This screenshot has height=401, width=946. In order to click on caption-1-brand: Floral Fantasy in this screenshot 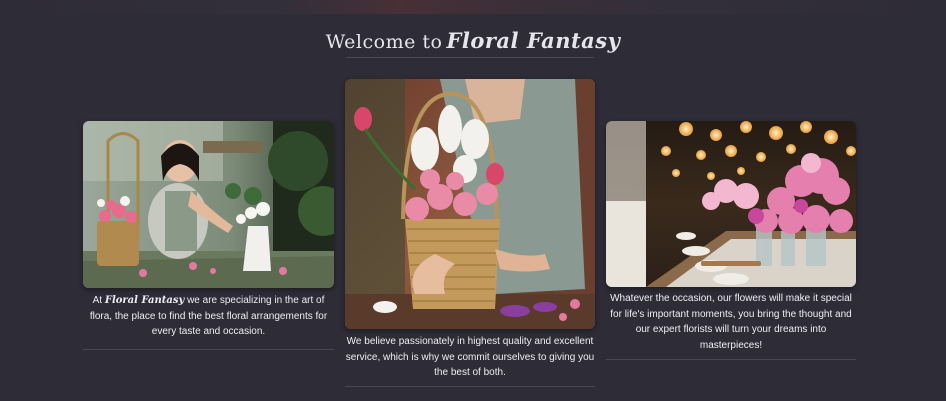, I will do `click(144, 300)`.